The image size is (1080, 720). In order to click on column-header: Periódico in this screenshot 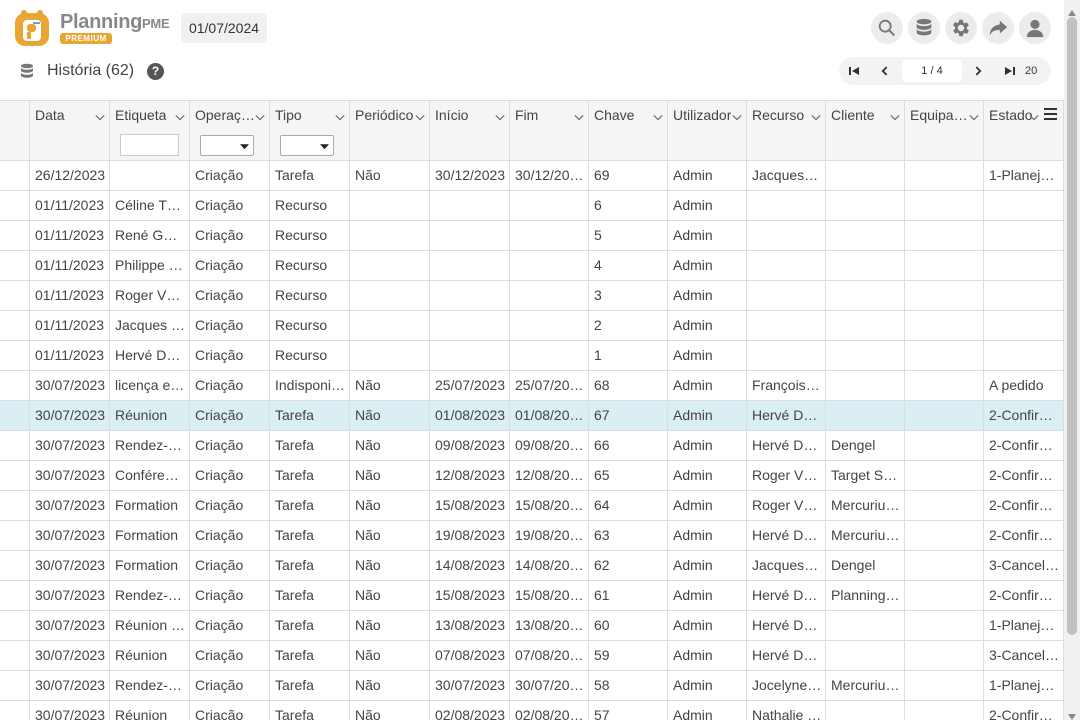, I will do `click(390, 131)`.